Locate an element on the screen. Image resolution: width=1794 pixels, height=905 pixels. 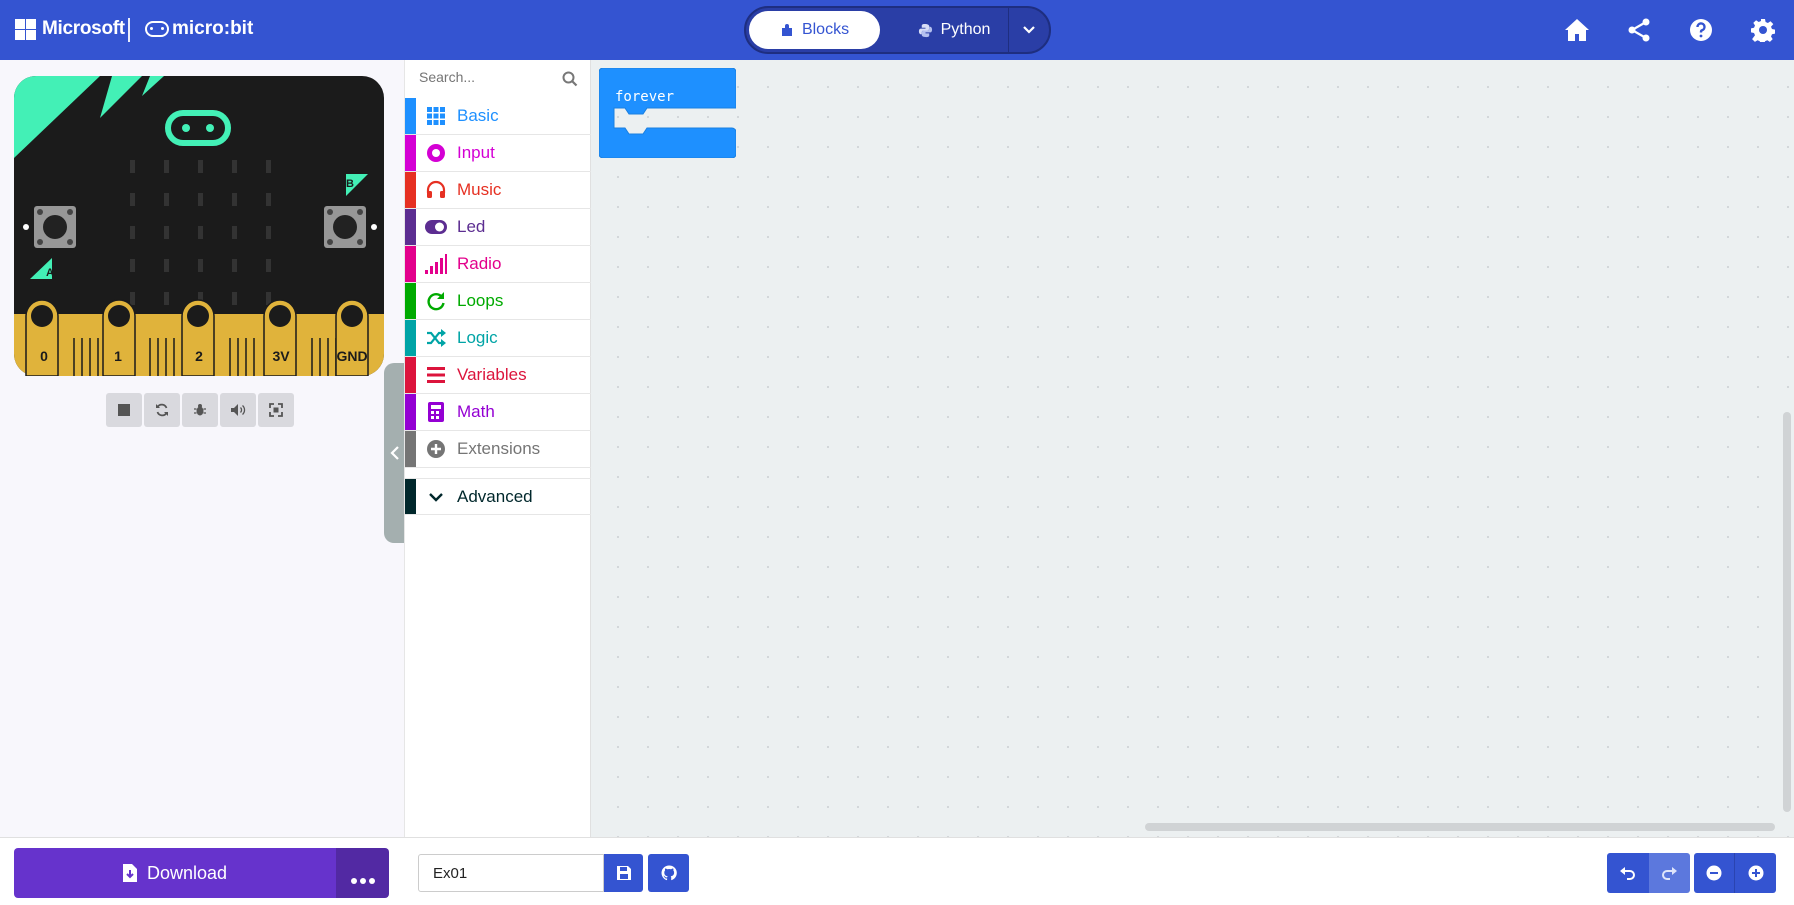
blocks-mode-button: Blocks is located at coordinates (814, 30).